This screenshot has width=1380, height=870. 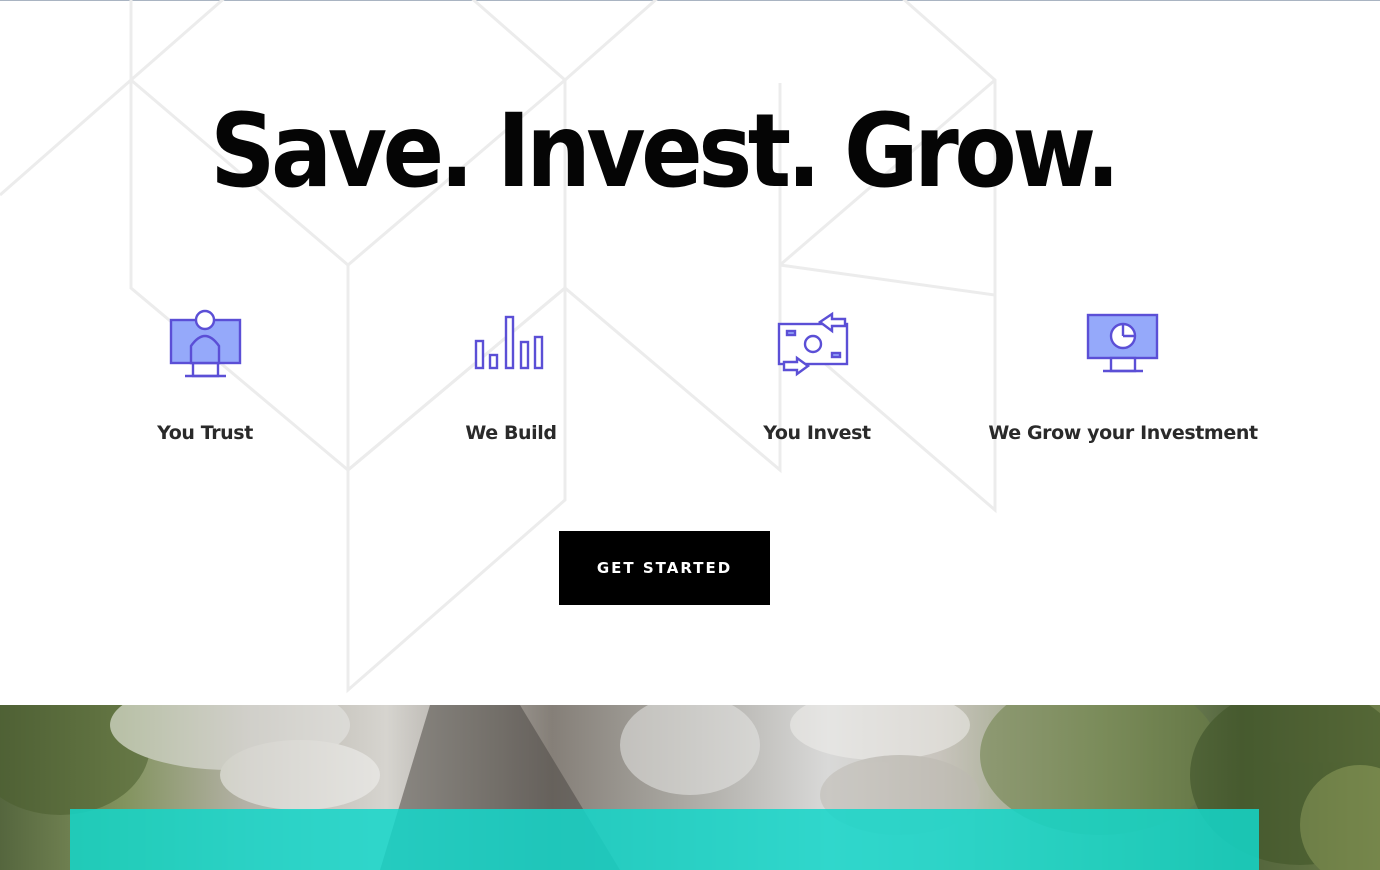 What do you see at coordinates (511, 433) in the screenshot?
I see `feature-label: We Build` at bounding box center [511, 433].